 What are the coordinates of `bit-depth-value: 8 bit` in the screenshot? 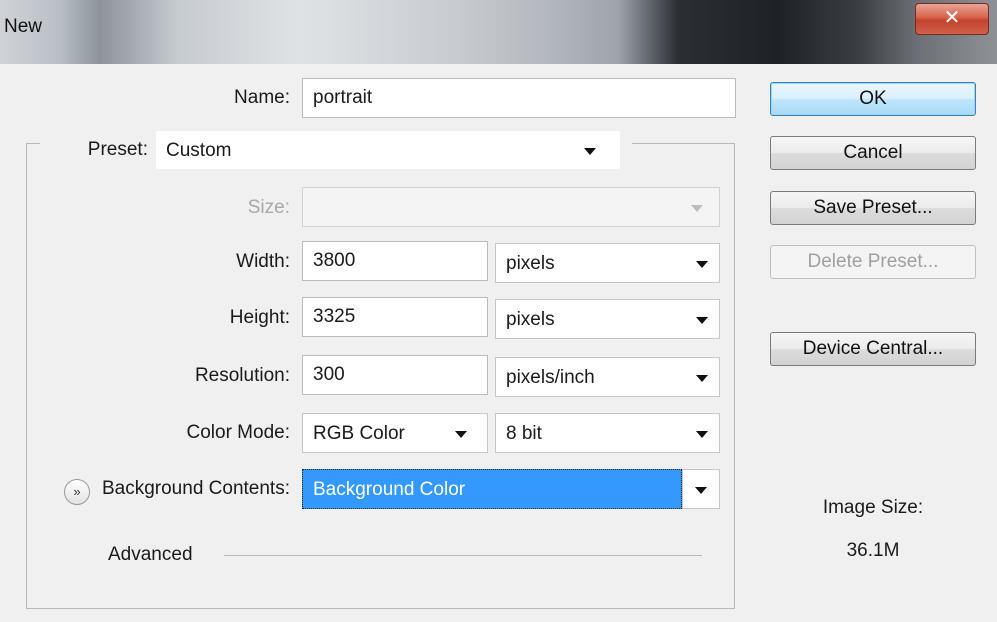 It's located at (524, 433).